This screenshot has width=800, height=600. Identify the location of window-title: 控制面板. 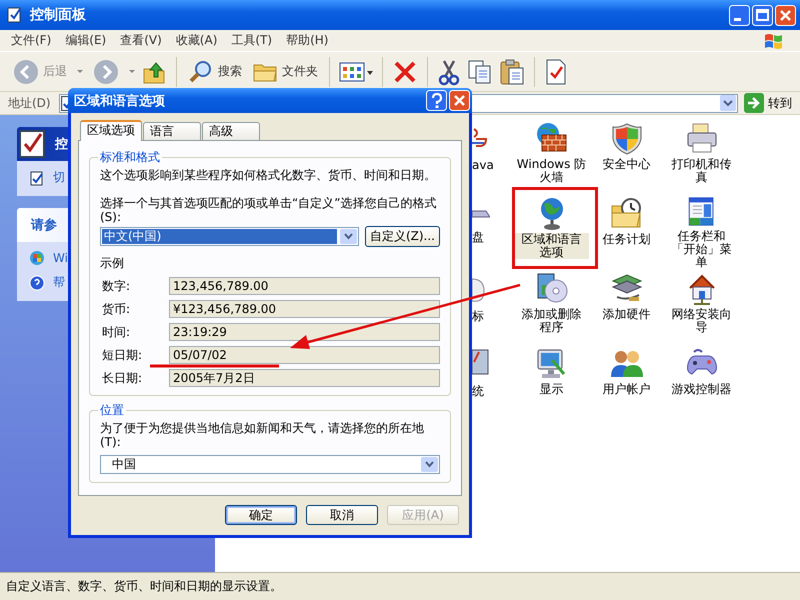
(58, 15).